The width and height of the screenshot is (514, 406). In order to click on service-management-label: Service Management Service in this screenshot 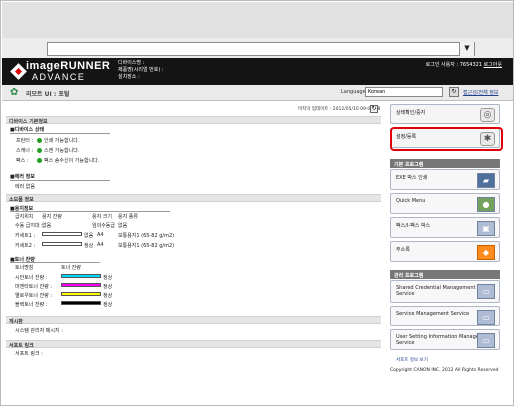, I will do `click(433, 314)`.